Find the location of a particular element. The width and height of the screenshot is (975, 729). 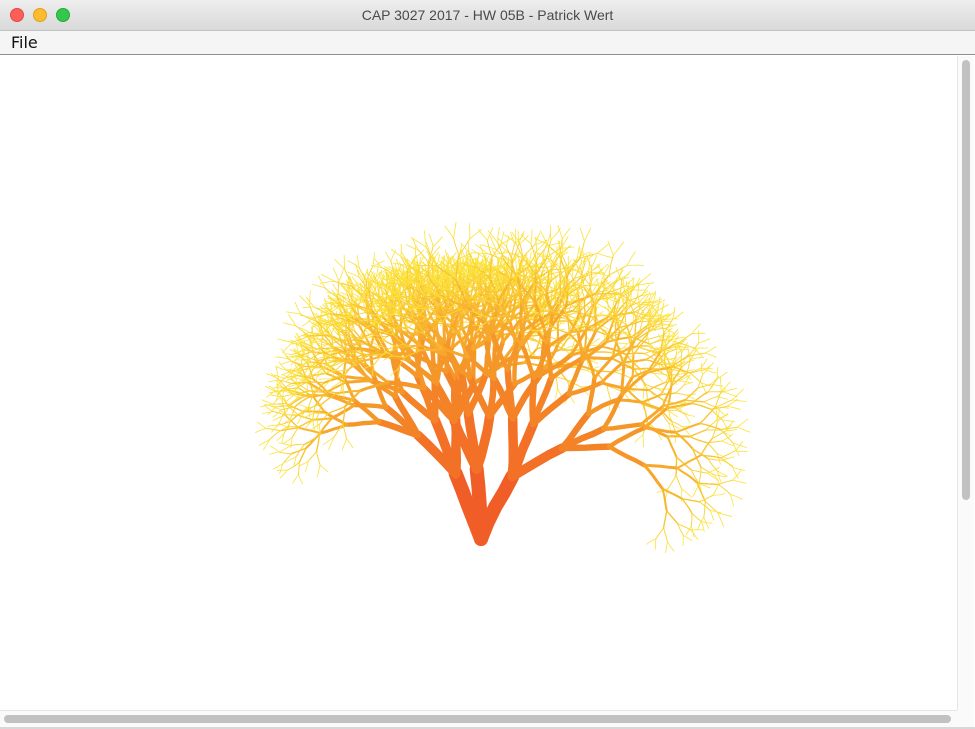

window-title: CAP 3027 2017 - HW 05B - Patrick Wert is located at coordinates (487, 15).